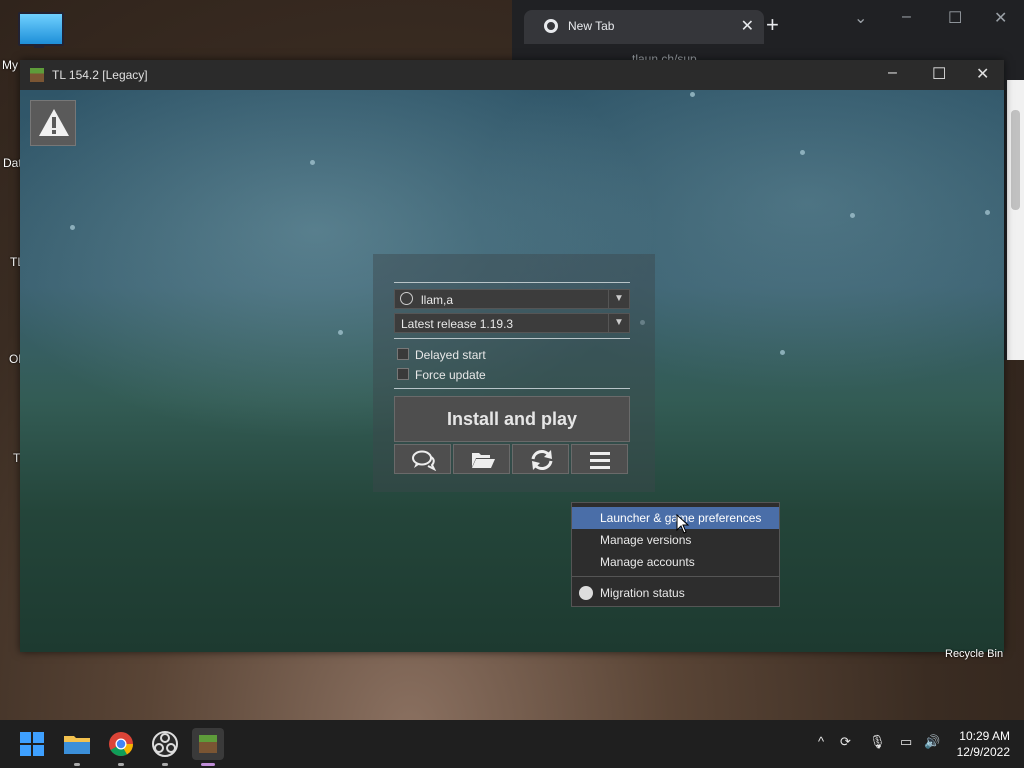 The image size is (1024, 768). I want to click on close-tab-icon: ✕, so click(747, 26).